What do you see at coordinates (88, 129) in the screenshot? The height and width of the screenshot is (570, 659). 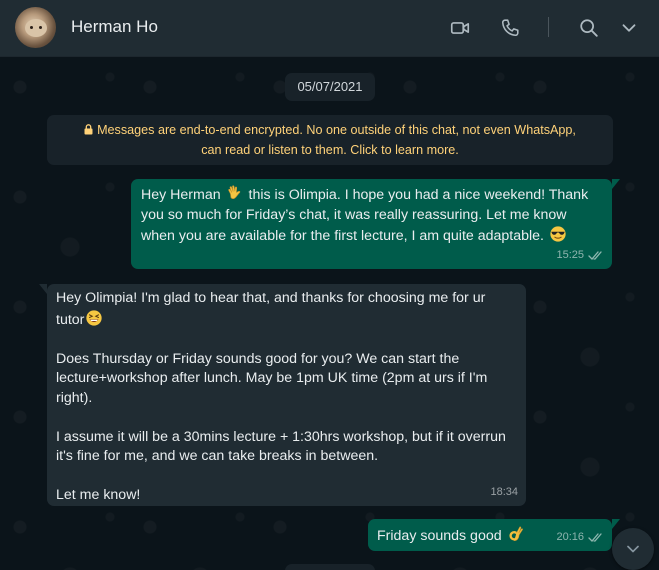 I see `lock-icon` at bounding box center [88, 129].